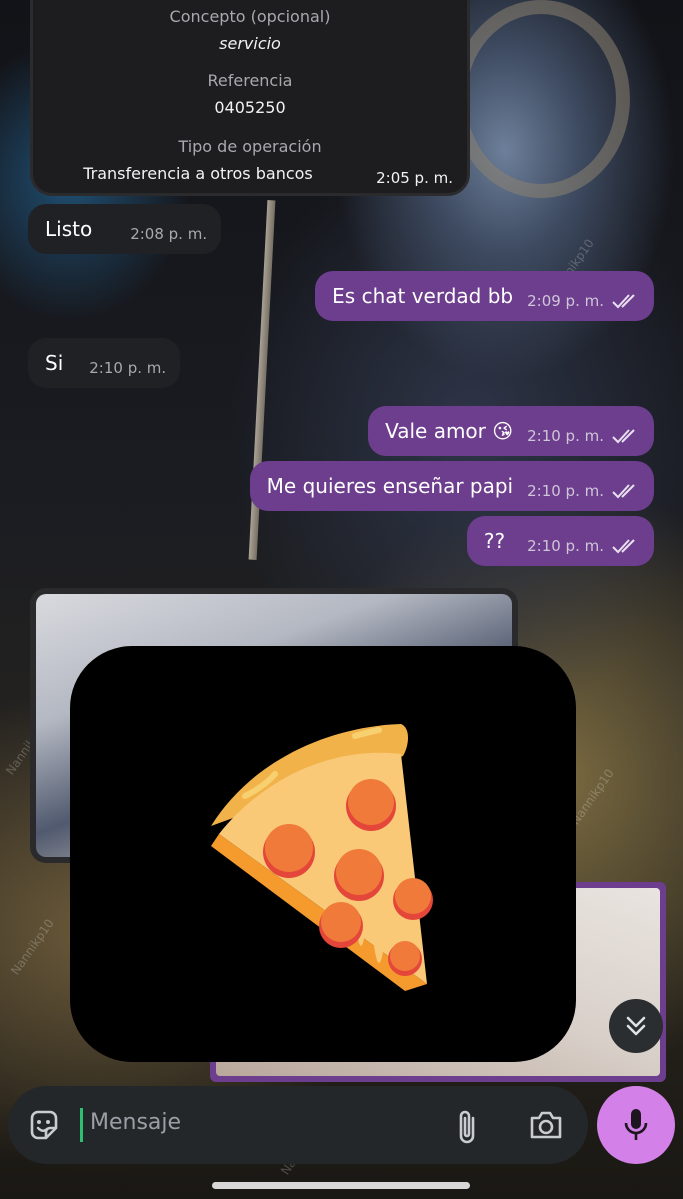  What do you see at coordinates (250, 80) in the screenshot?
I see `referencia-label: Referencia` at bounding box center [250, 80].